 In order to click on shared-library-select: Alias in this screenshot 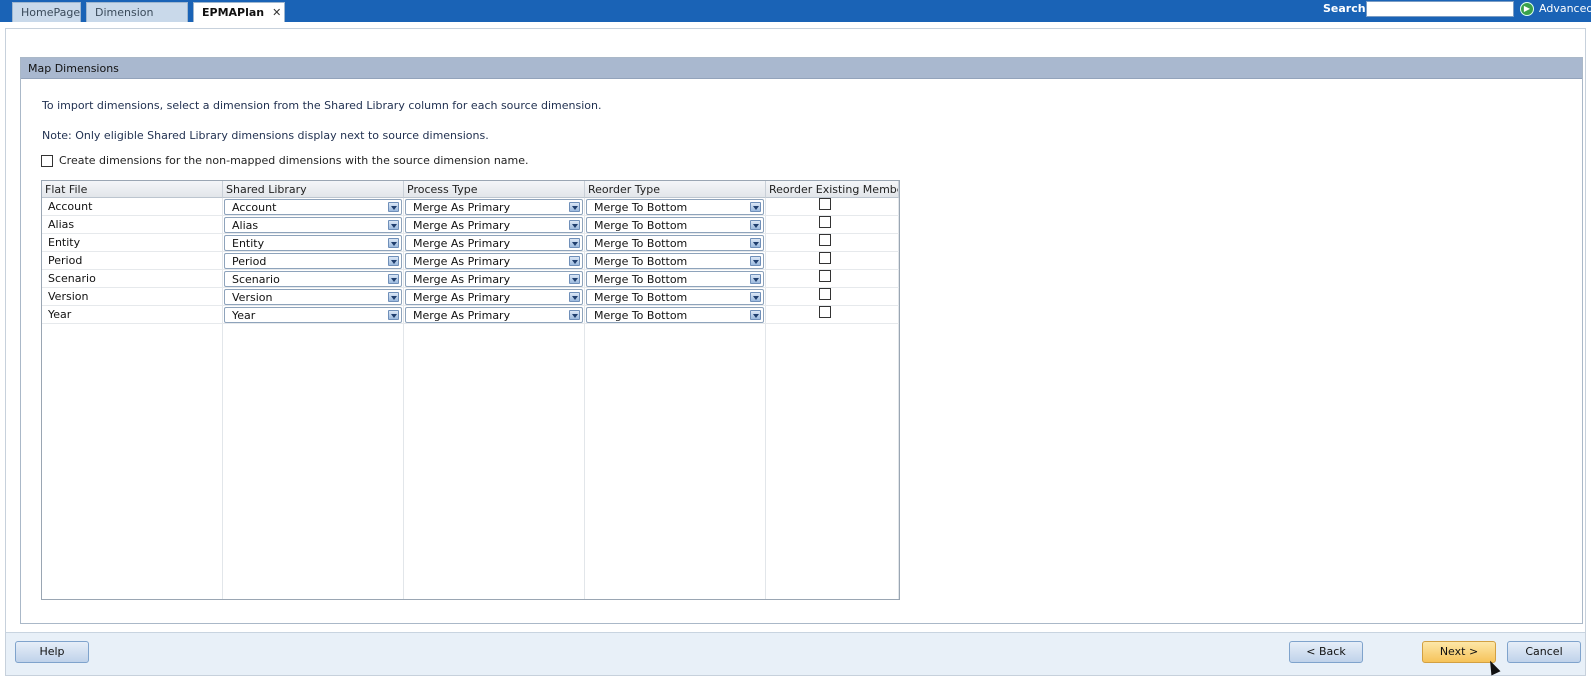, I will do `click(313, 225)`.